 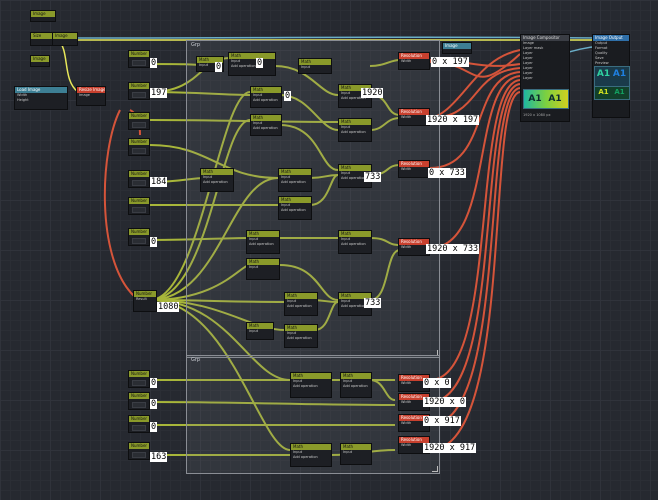 What do you see at coordinates (159, 457) in the screenshot?
I see `value-label: 163` at bounding box center [159, 457].